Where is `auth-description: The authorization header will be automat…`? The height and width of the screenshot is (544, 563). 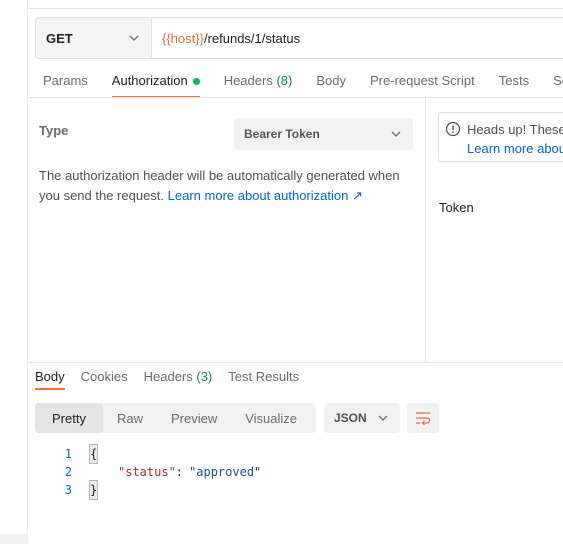
auth-description: The authorization header will be automat… is located at coordinates (226, 186).